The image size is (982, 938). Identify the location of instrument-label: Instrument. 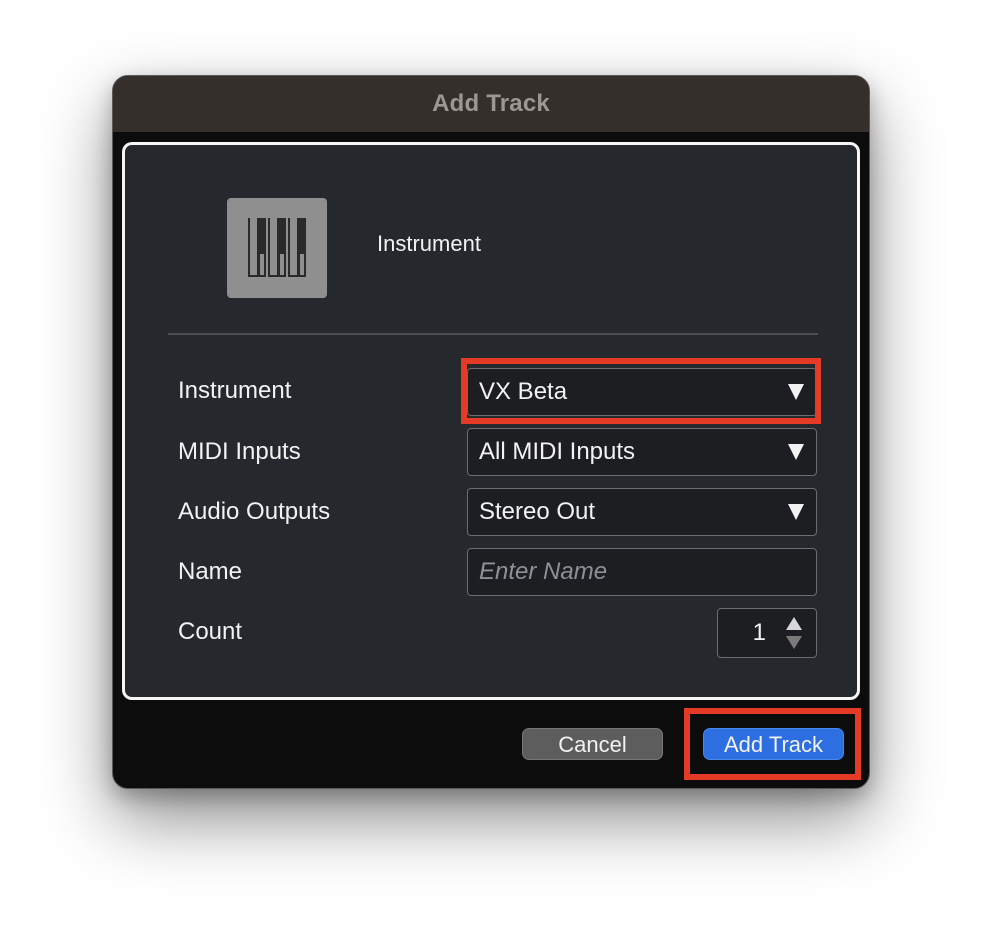
(235, 390).